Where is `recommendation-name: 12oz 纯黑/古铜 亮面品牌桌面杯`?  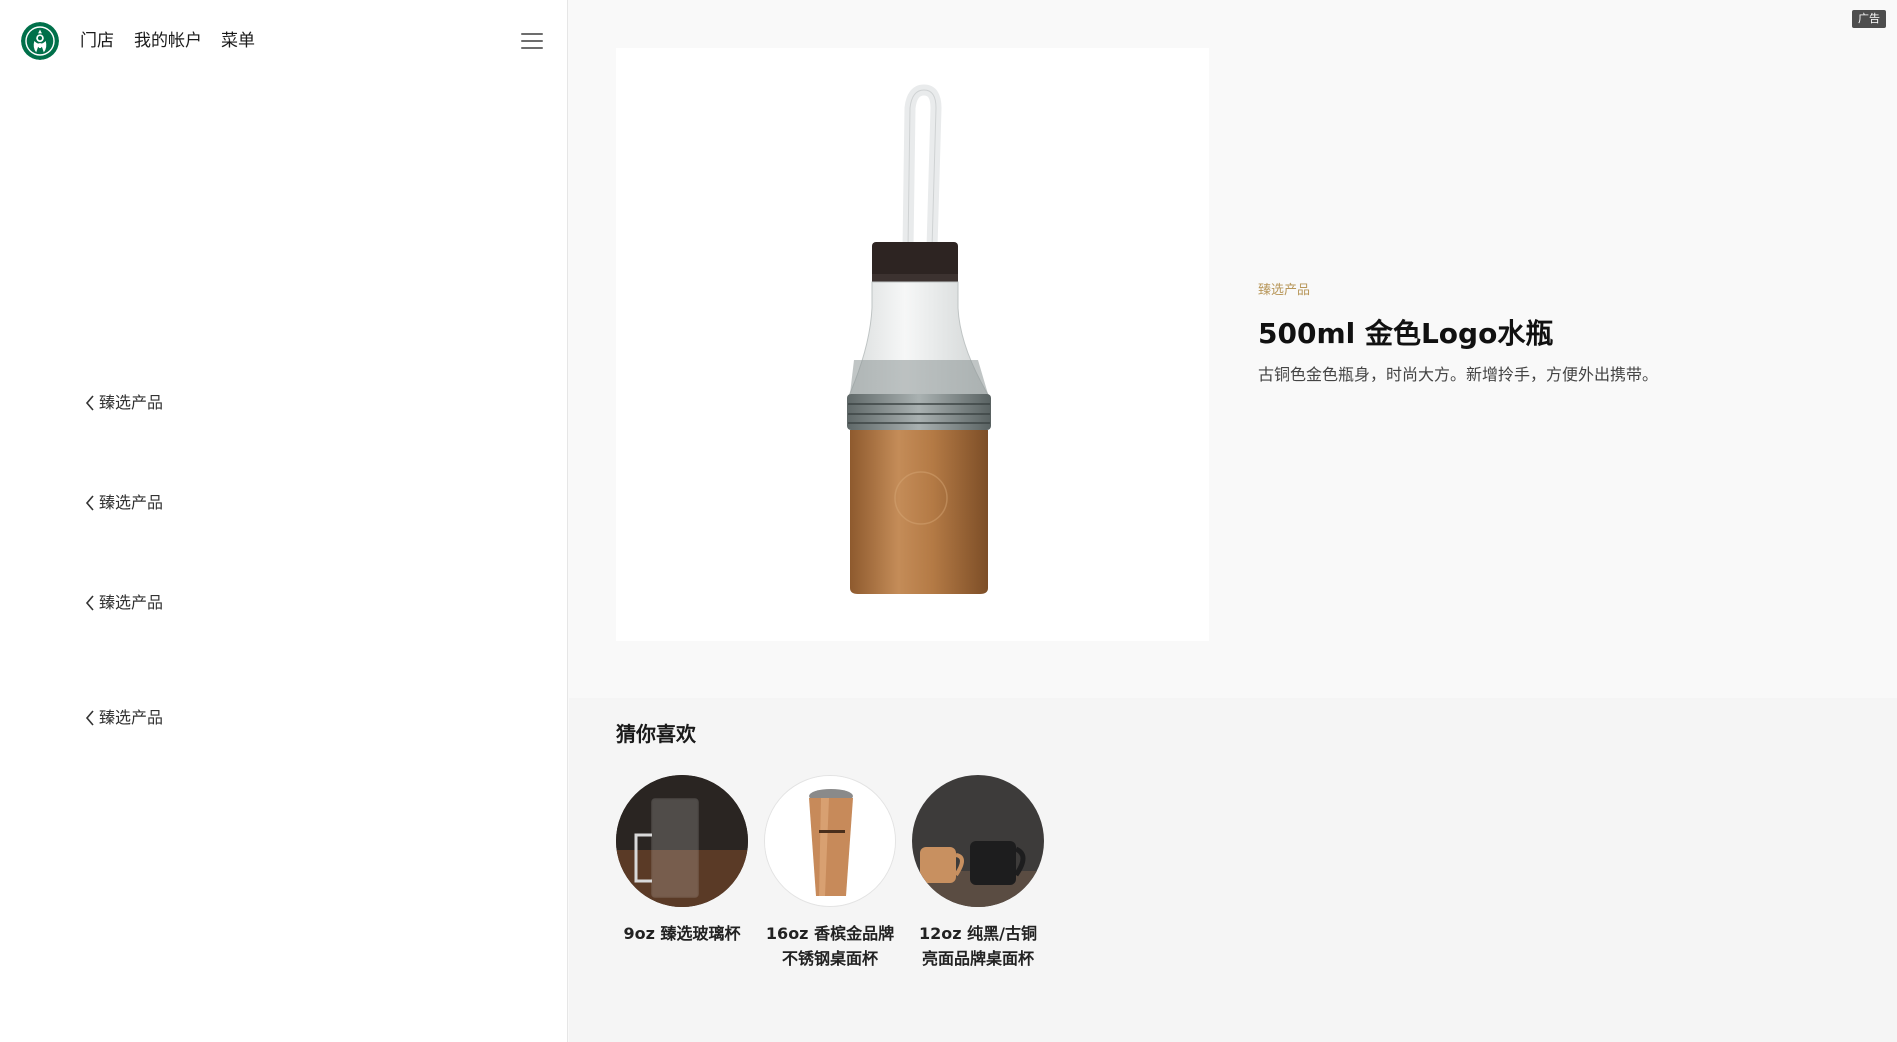
recommendation-name: 12oz 纯黑/古铜 亮面品牌桌面杯 is located at coordinates (978, 946).